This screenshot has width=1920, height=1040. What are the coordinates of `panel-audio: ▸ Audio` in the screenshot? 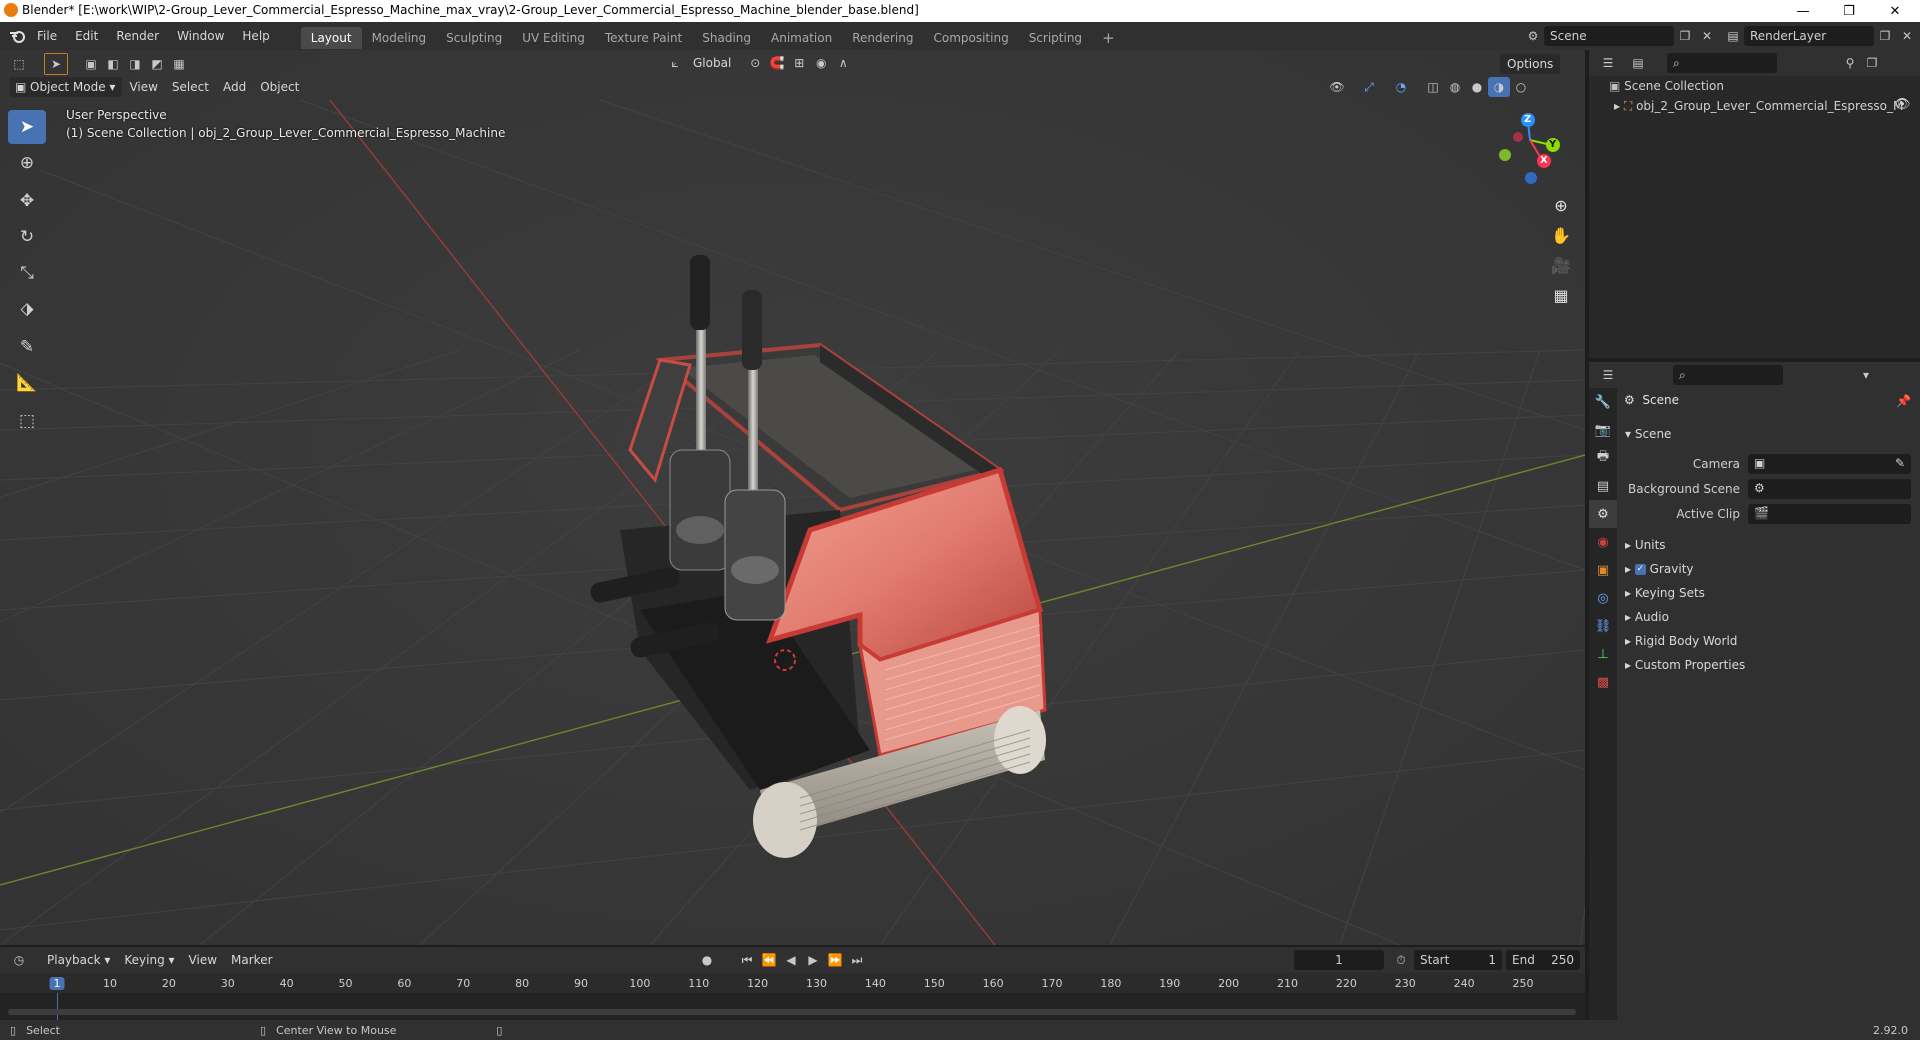 It's located at (1647, 617).